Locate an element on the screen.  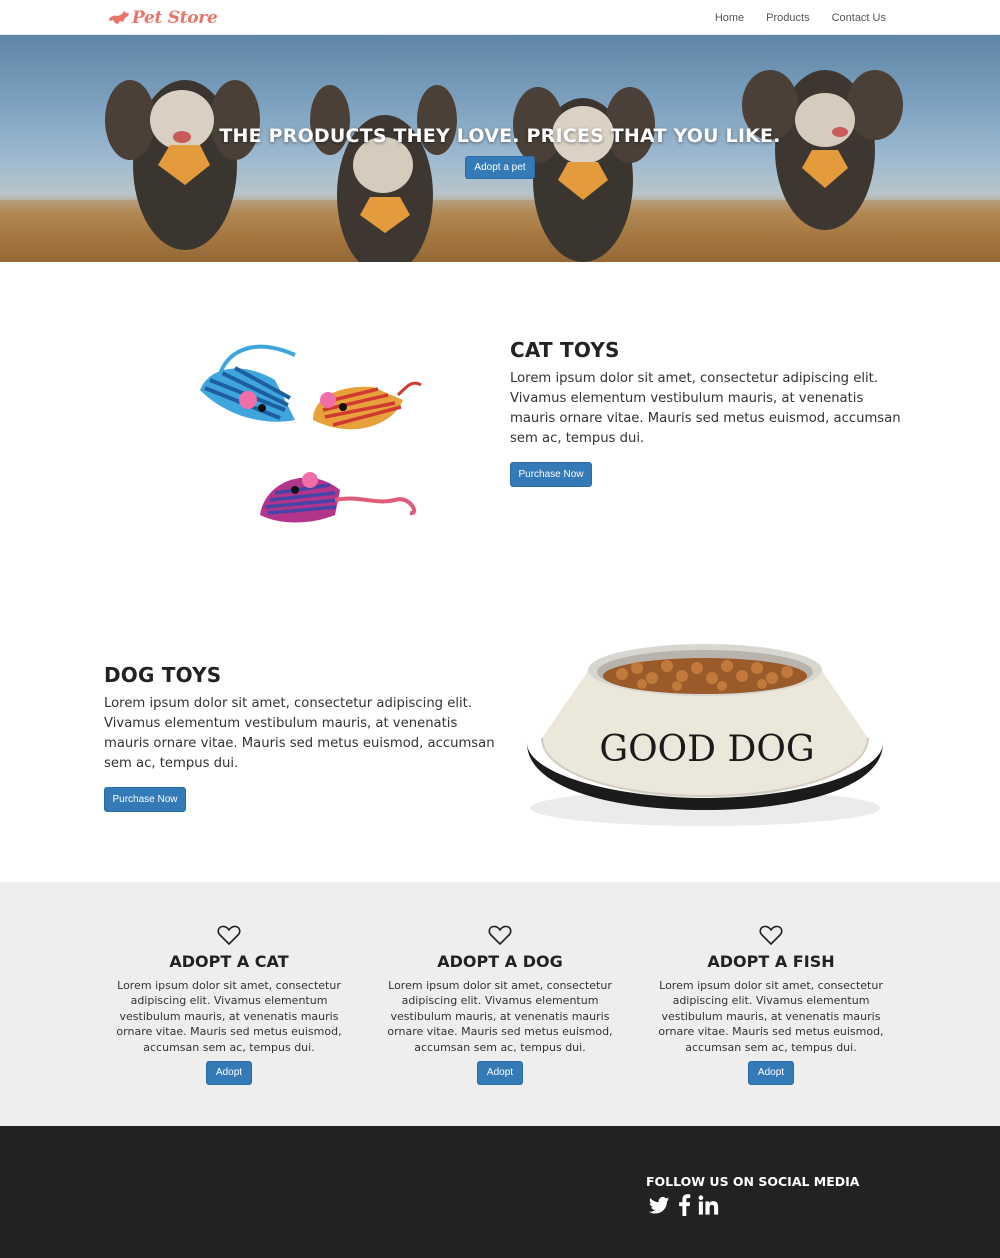
footer: FOLLOW US ON SOCIAL MEDIA is located at coordinates (500, 1192).